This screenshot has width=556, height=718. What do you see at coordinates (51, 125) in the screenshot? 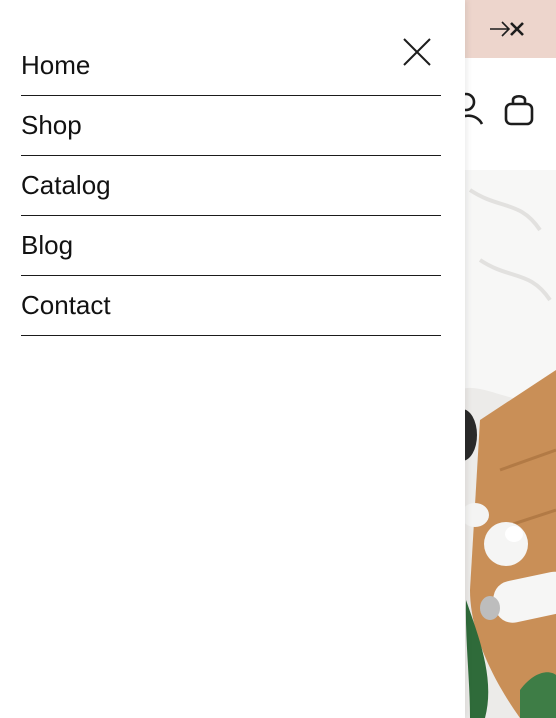
I see `menu-item-label: Shop` at bounding box center [51, 125].